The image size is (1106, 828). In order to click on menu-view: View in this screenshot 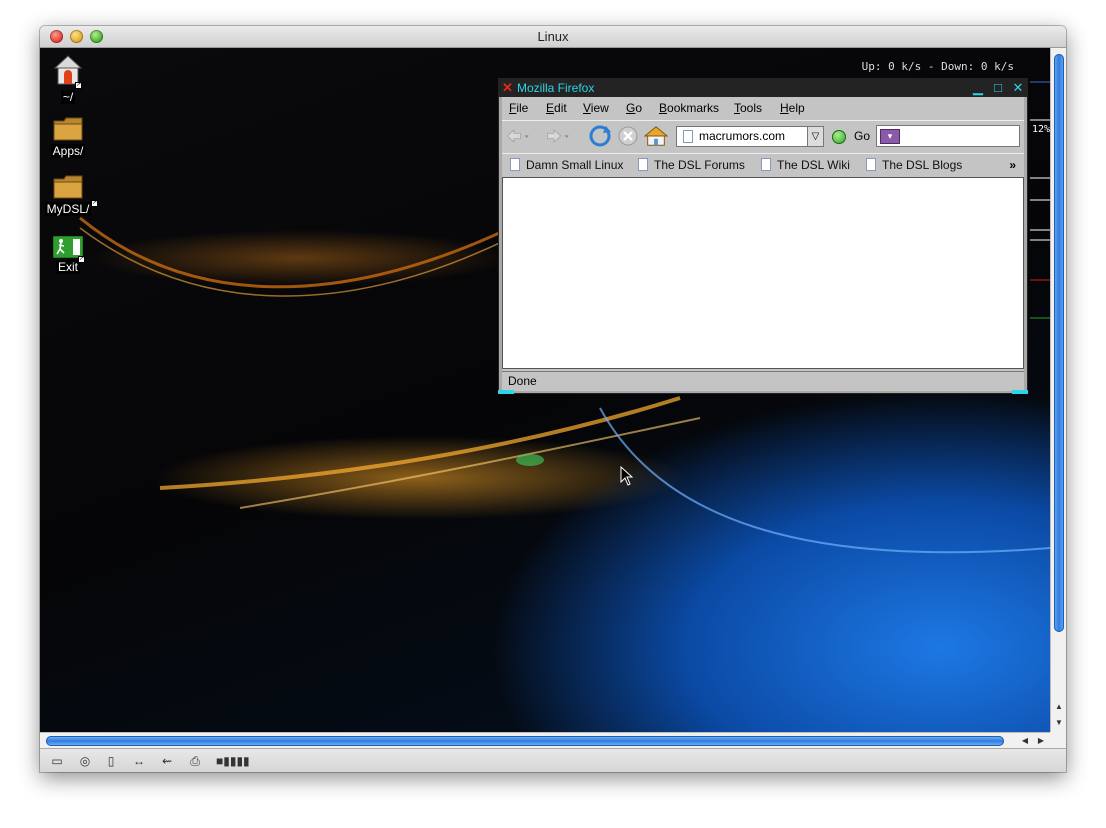, I will do `click(596, 108)`.